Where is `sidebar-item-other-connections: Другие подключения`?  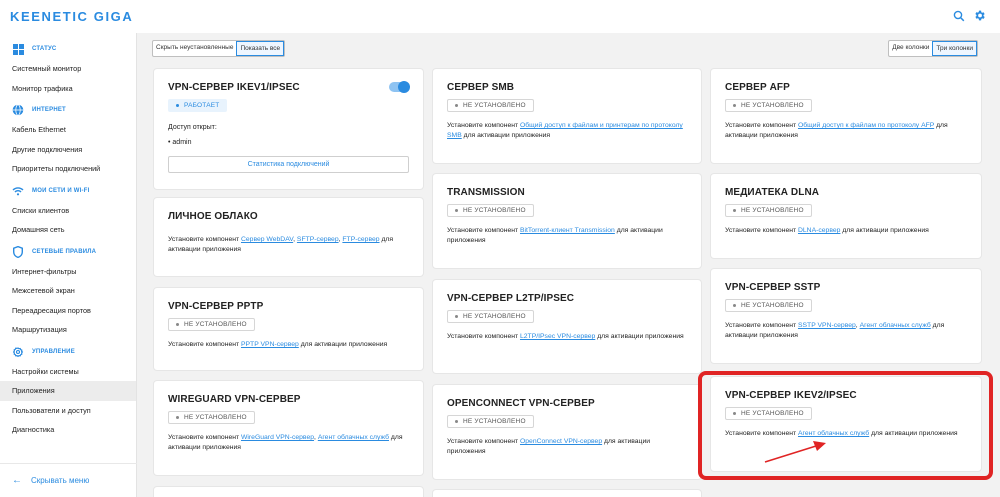 sidebar-item-other-connections: Другие подключения is located at coordinates (68, 150).